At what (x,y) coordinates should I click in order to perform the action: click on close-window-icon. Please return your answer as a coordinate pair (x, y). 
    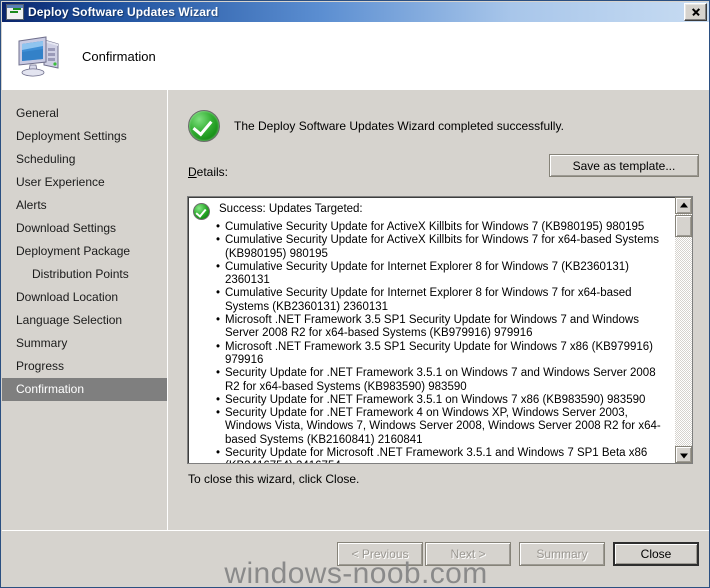
    Looking at the image, I should click on (695, 12).